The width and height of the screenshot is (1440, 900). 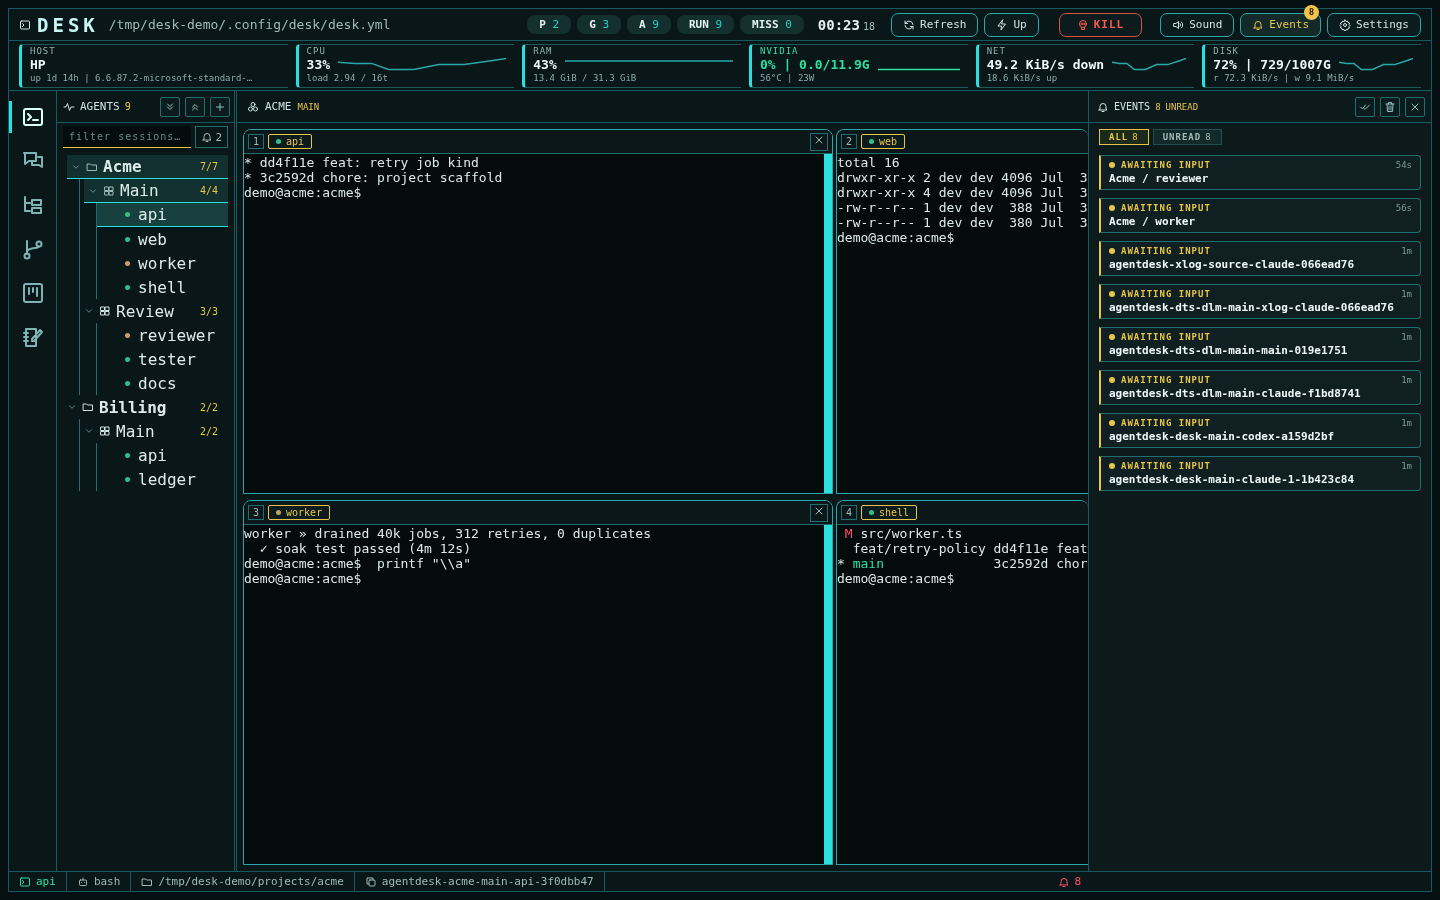 I want to click on status-item: /tmp/desk-demo/projects/acme, so click(x=243, y=881).